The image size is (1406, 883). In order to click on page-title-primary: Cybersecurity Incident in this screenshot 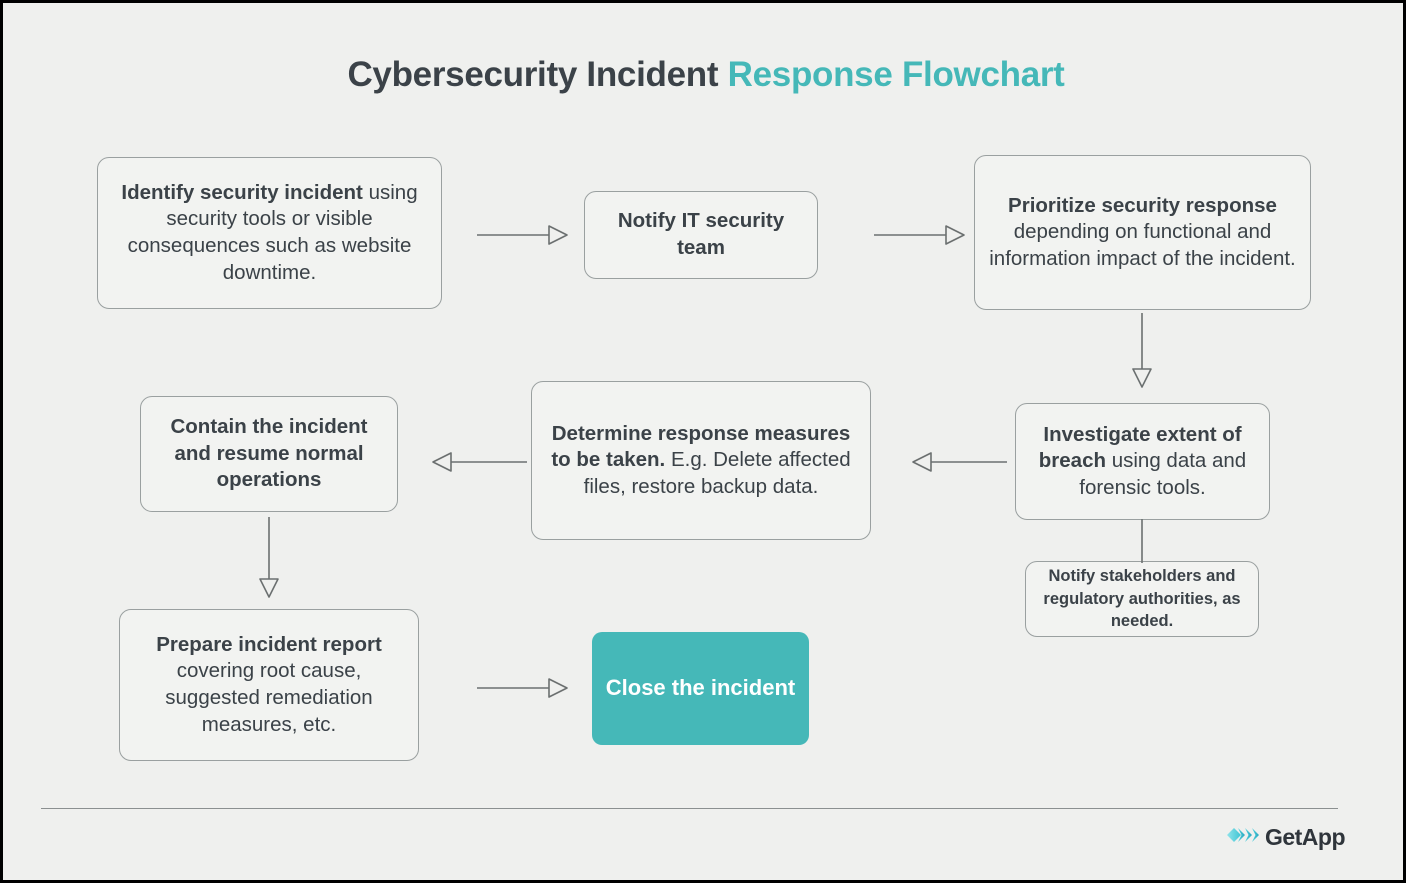, I will do `click(533, 74)`.